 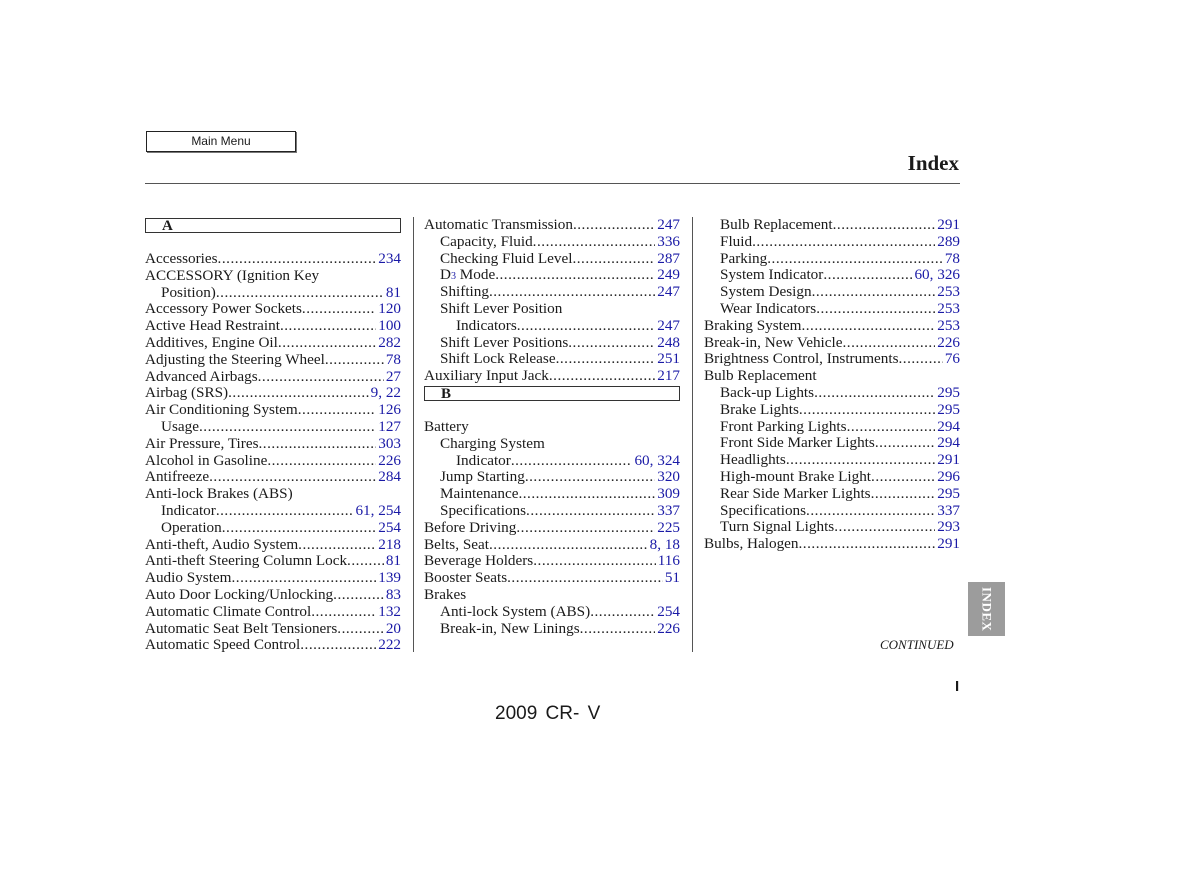 I want to click on page-link: 291, so click(x=947, y=460).